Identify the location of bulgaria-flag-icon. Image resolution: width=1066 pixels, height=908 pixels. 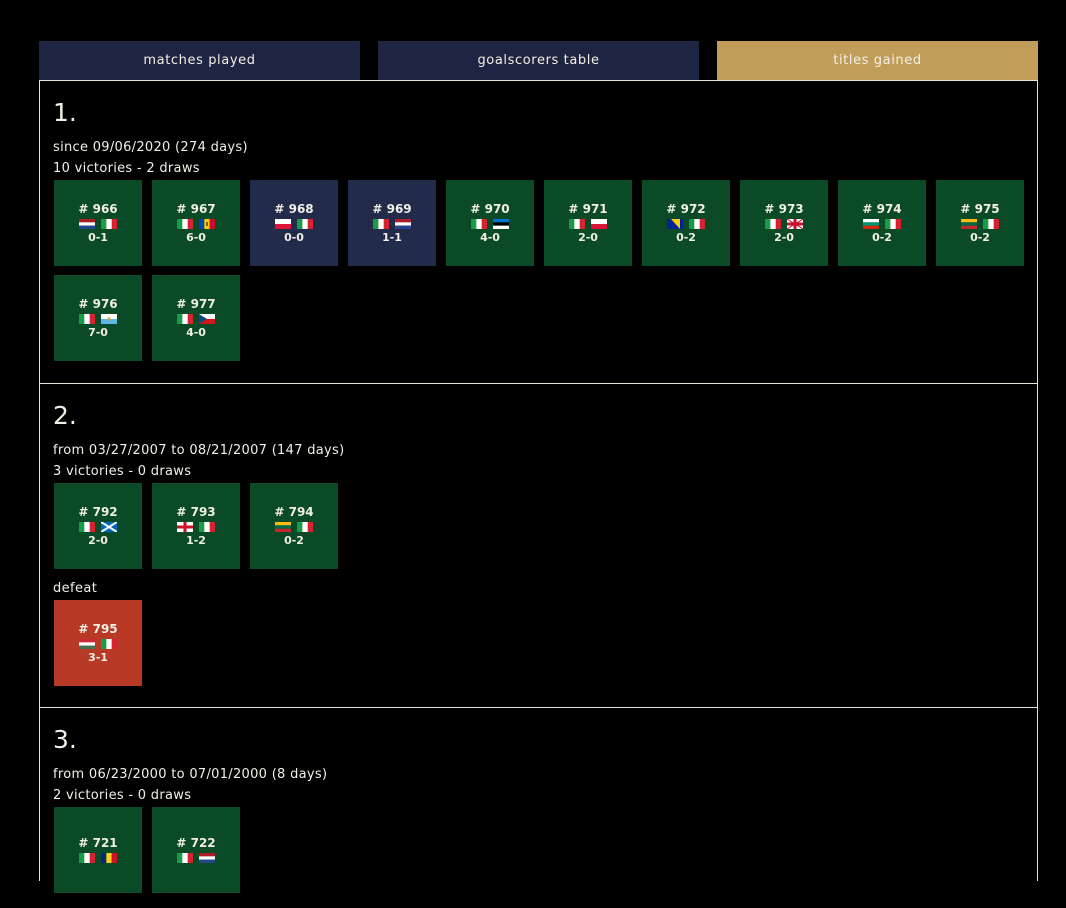
(871, 224).